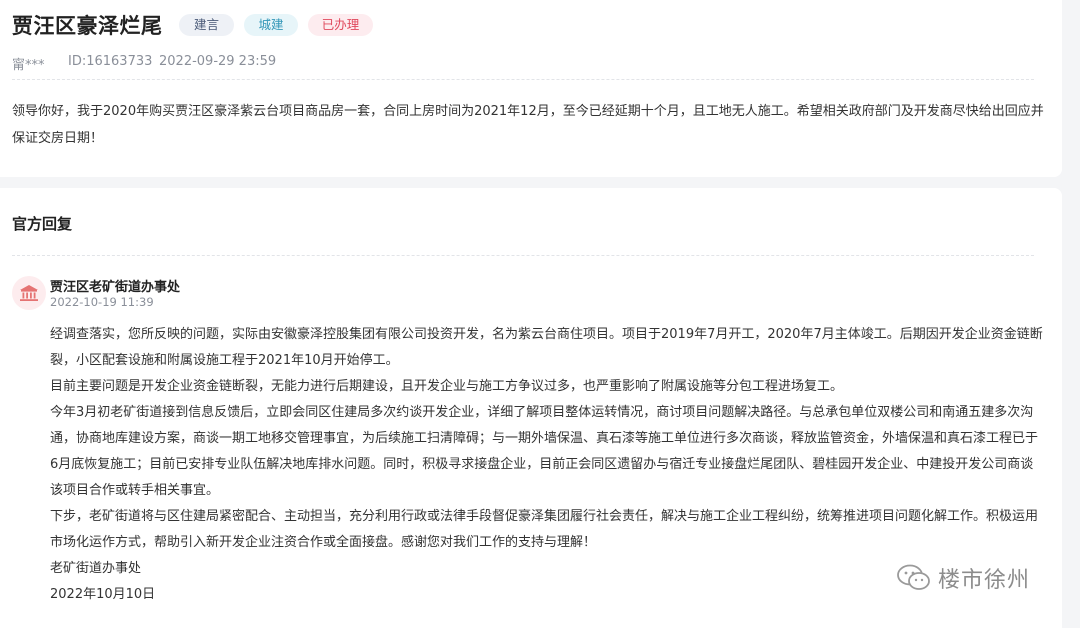 Image resolution: width=1080 pixels, height=628 pixels. Describe the element at coordinates (913, 577) in the screenshot. I see `wechat-icon` at that location.